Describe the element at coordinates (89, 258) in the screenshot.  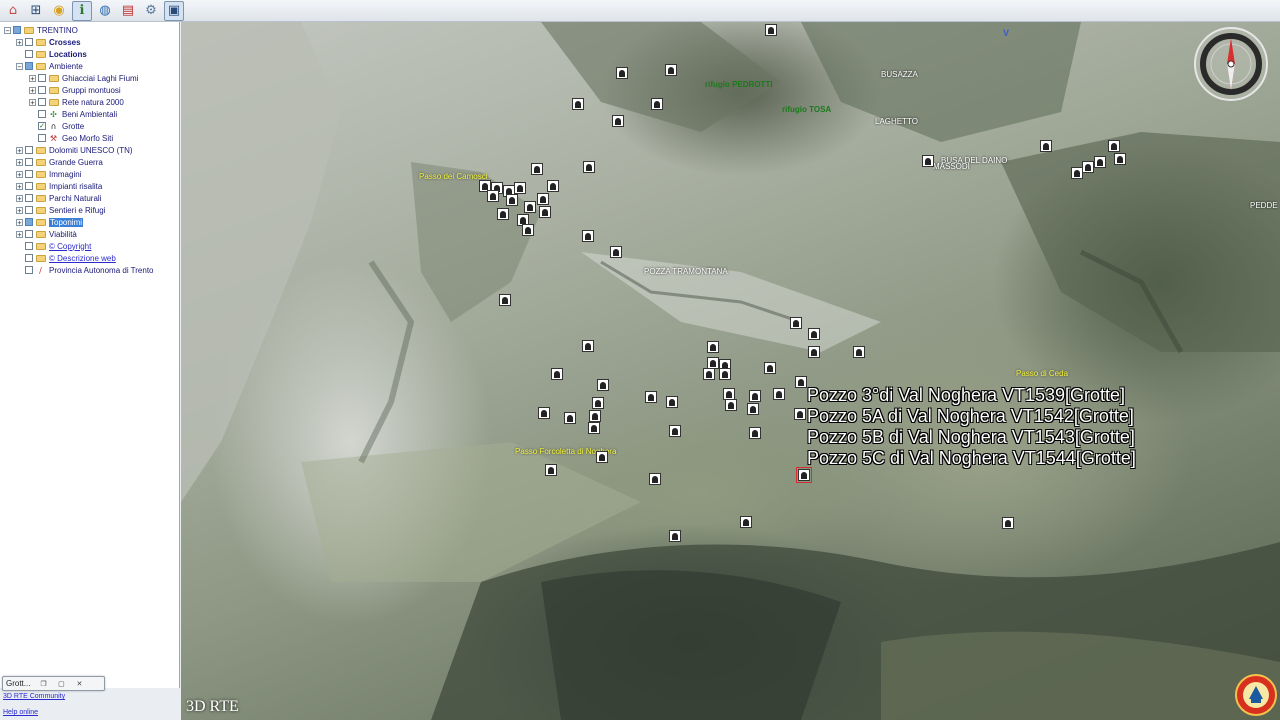
I see `tree-node-descrizione: © Descrizione web` at that location.